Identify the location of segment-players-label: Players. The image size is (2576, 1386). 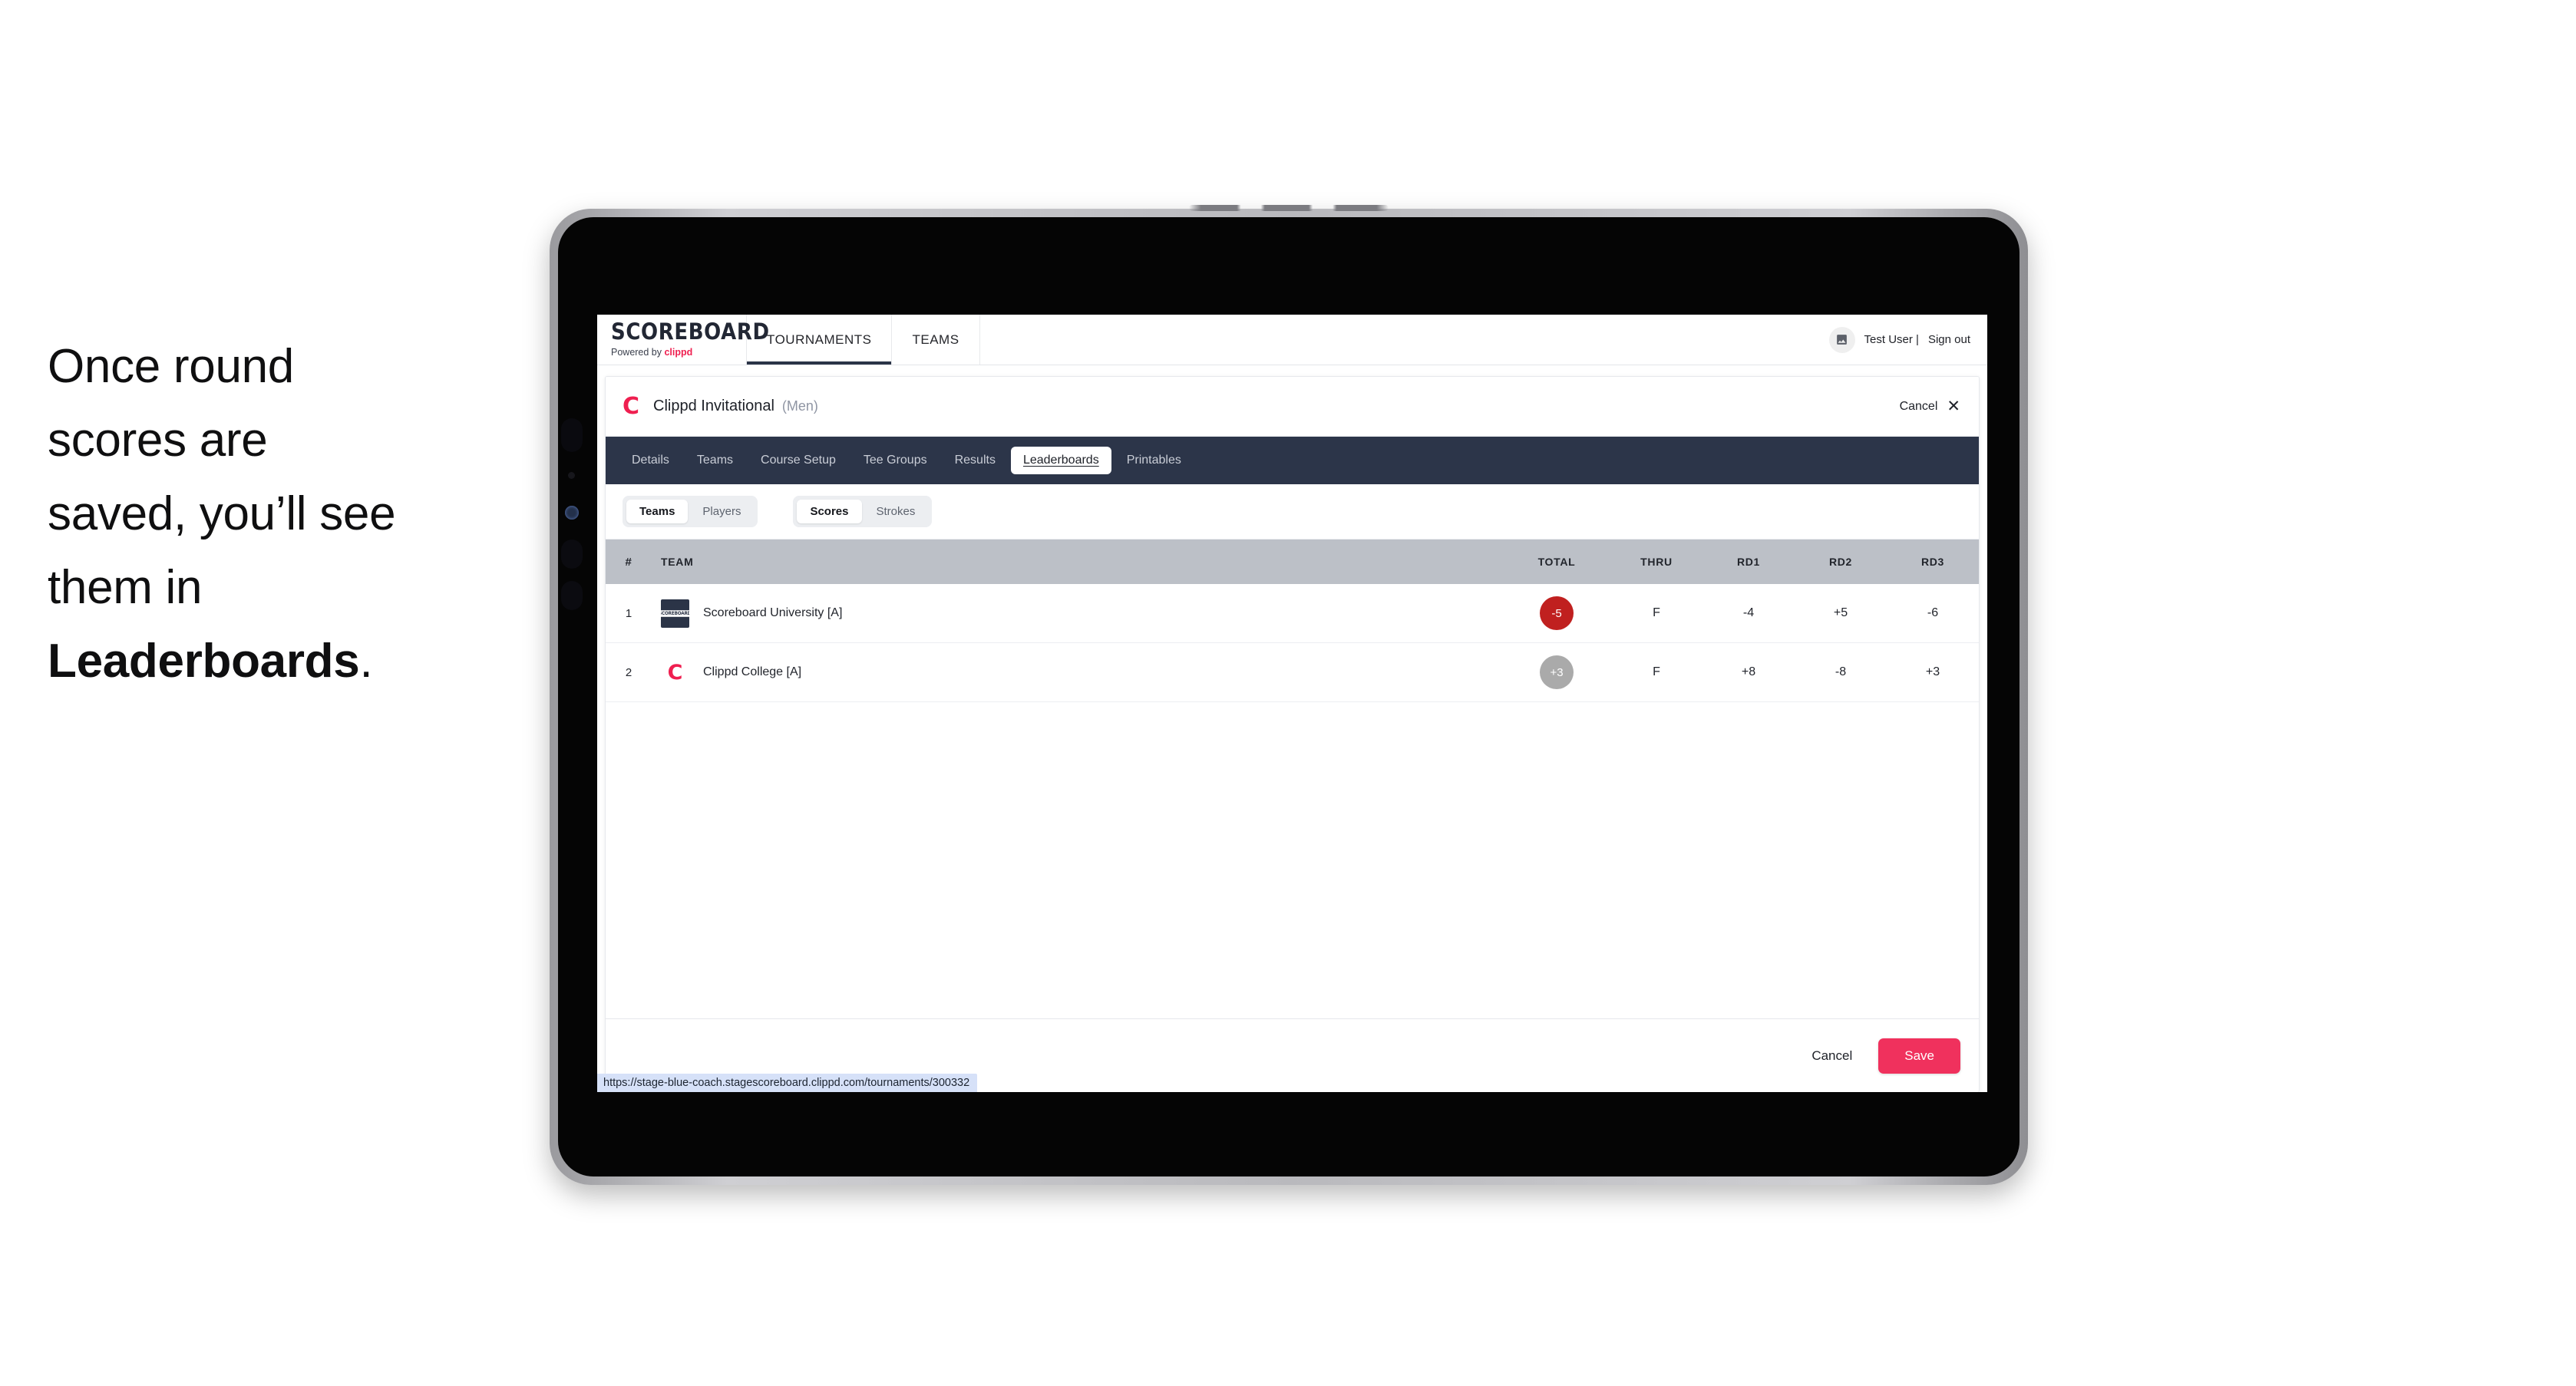
(721, 511).